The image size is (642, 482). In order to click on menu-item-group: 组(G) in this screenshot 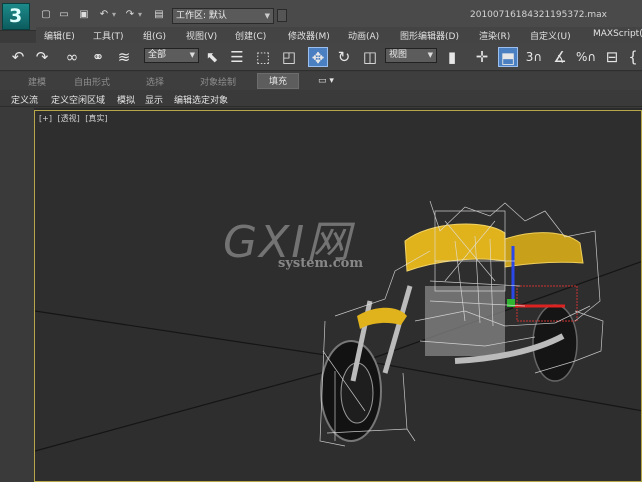, I will do `click(154, 35)`.